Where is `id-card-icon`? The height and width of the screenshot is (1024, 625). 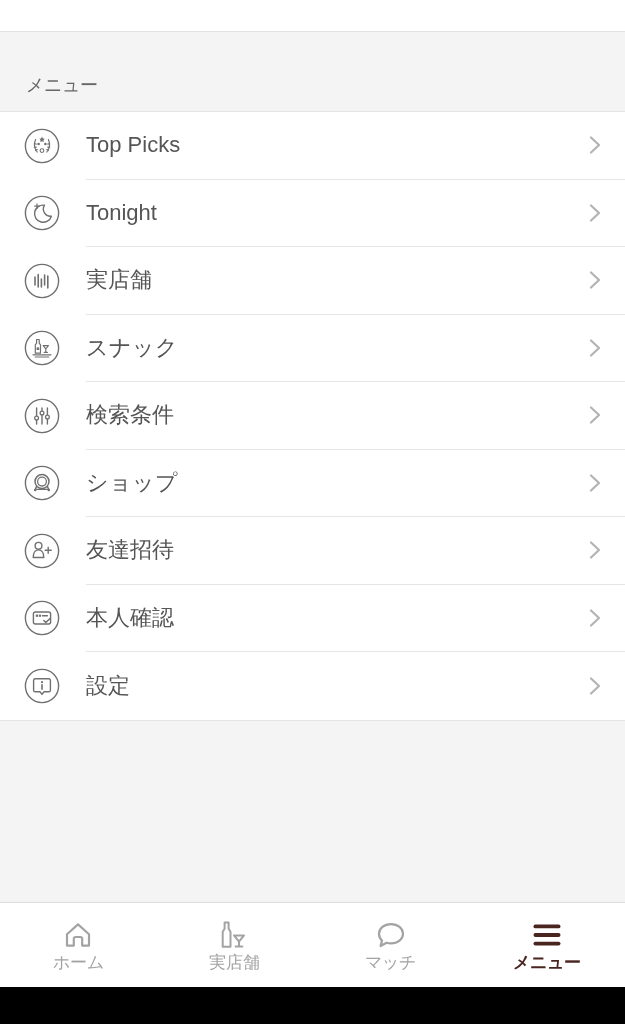 id-card-icon is located at coordinates (42, 618).